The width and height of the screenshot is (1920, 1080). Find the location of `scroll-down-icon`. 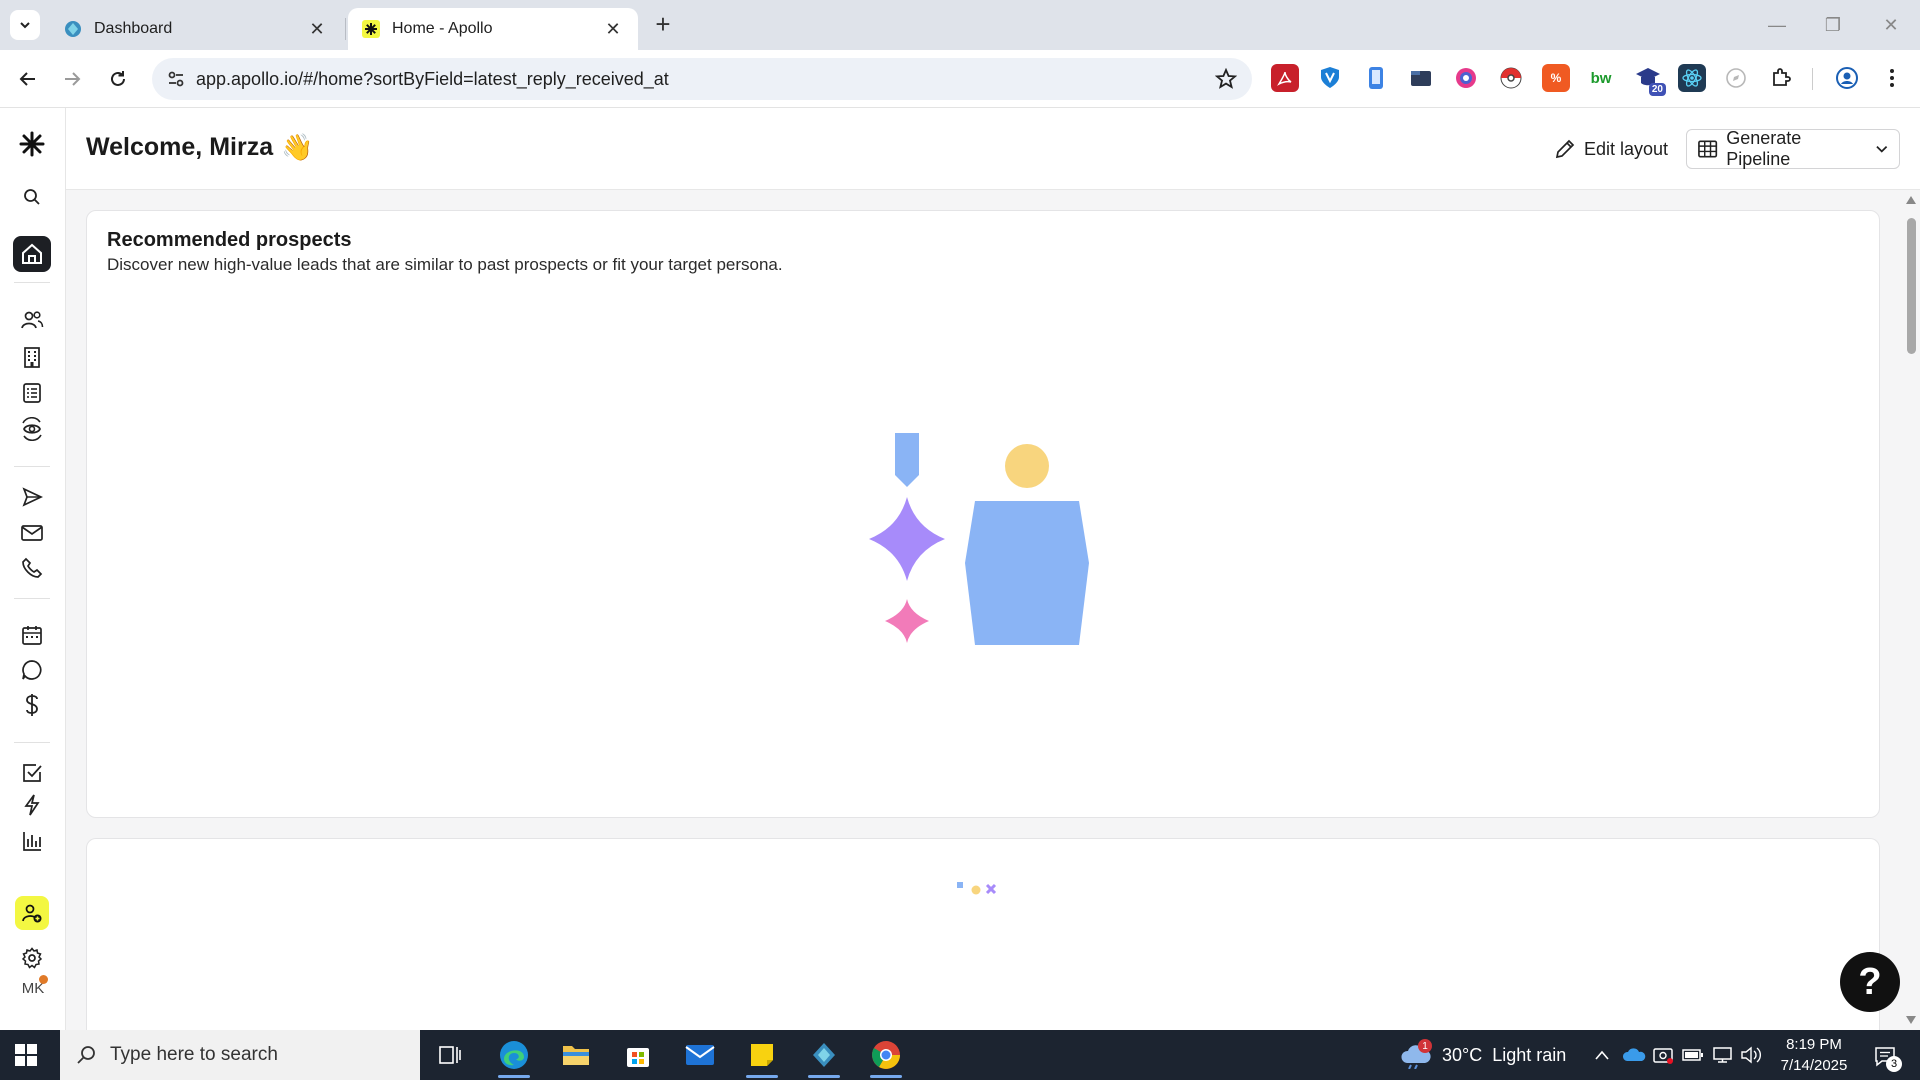

scroll-down-icon is located at coordinates (1911, 1020).